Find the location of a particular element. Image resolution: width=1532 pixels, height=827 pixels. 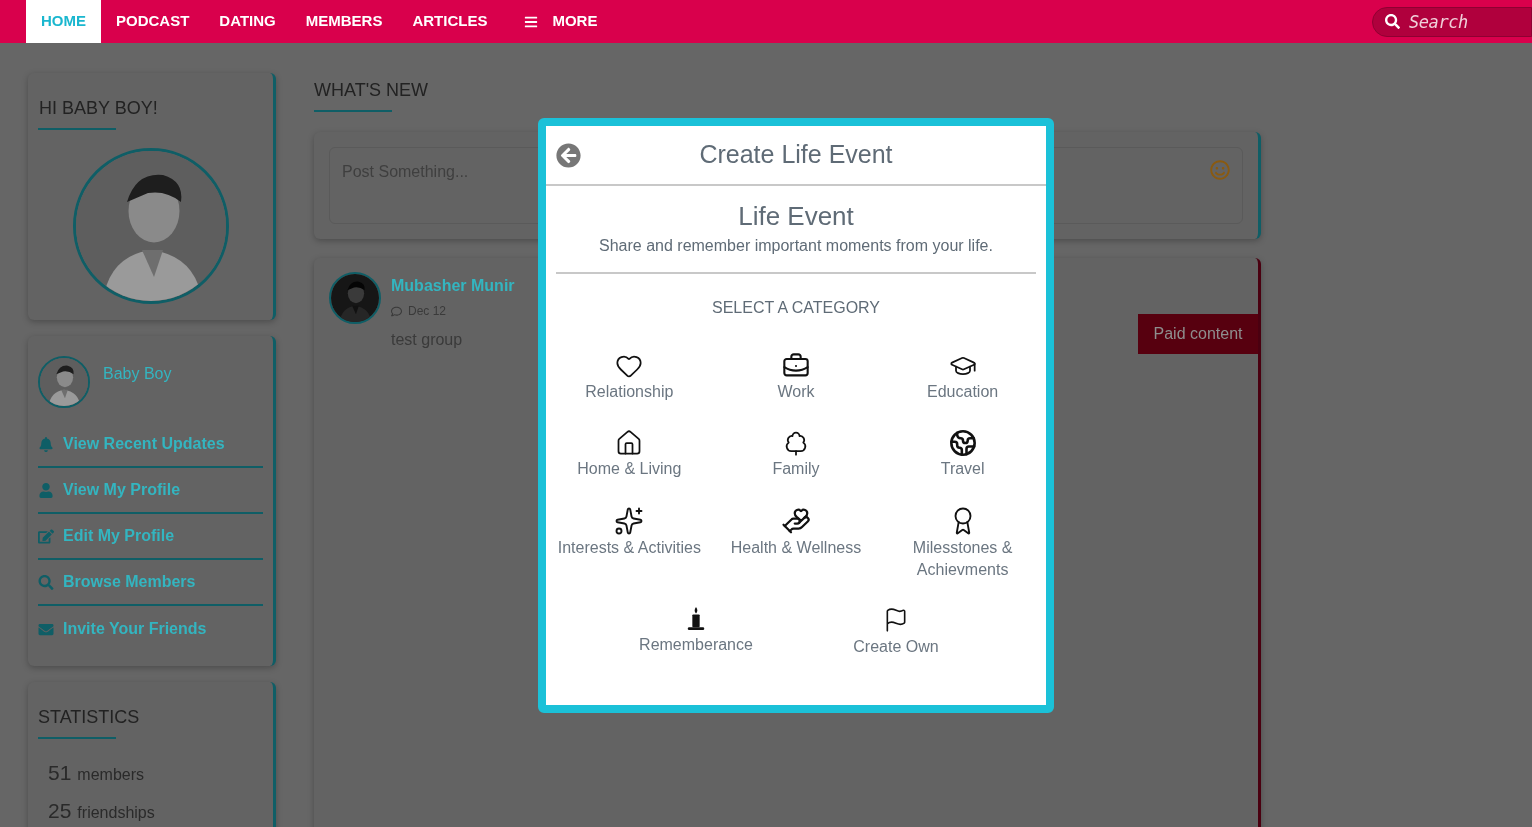

section-title: WHAT'S NEW is located at coordinates (372, 90).